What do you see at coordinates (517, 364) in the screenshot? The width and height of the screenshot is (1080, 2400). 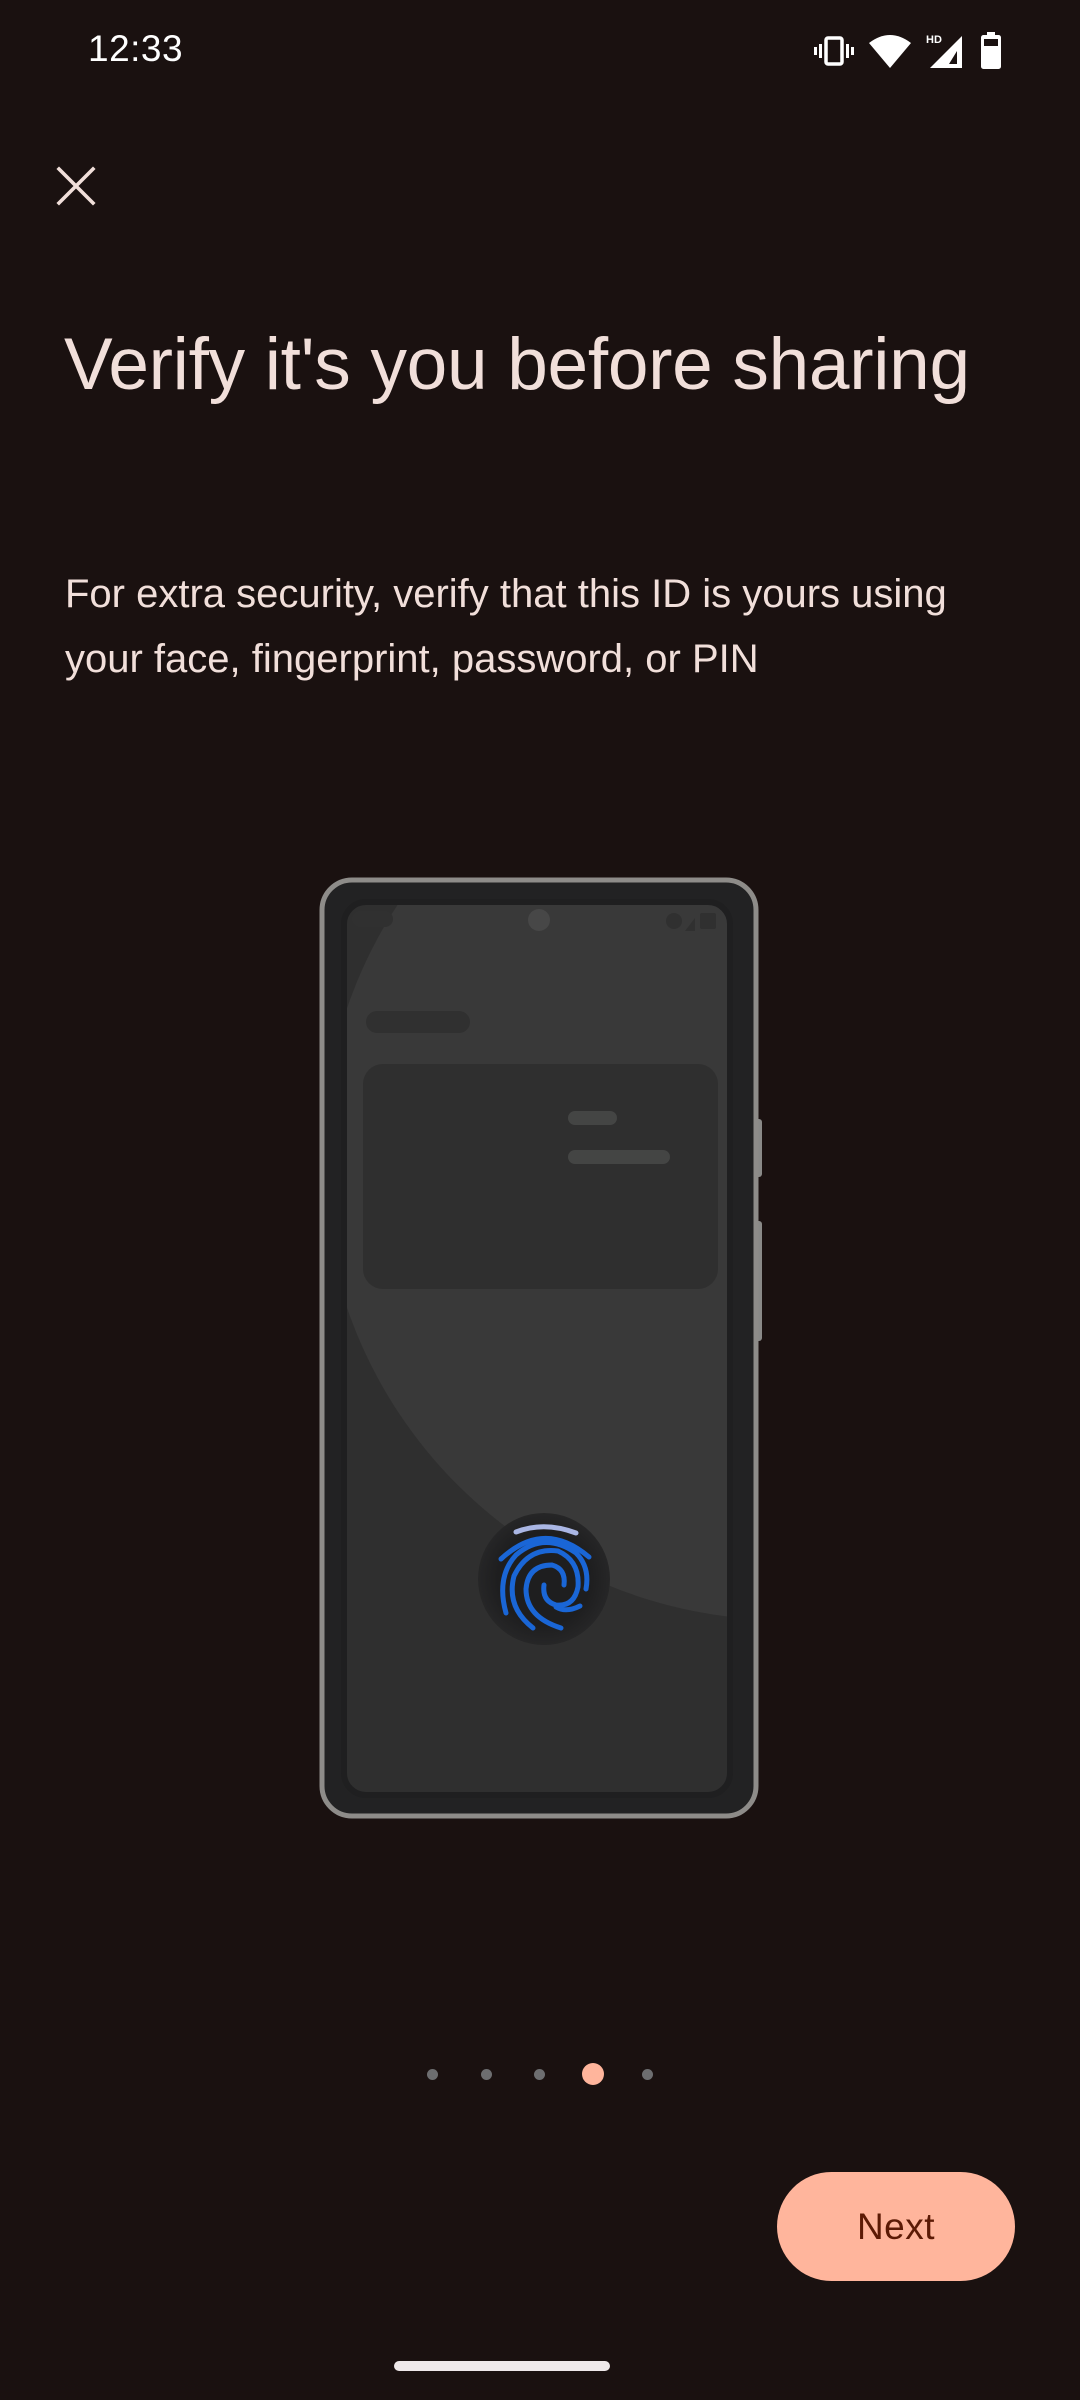 I see `page-title: Verify it's you before sharing` at bounding box center [517, 364].